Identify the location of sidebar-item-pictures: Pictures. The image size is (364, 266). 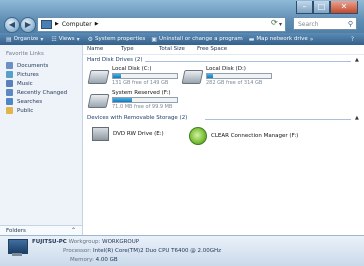
(41, 74).